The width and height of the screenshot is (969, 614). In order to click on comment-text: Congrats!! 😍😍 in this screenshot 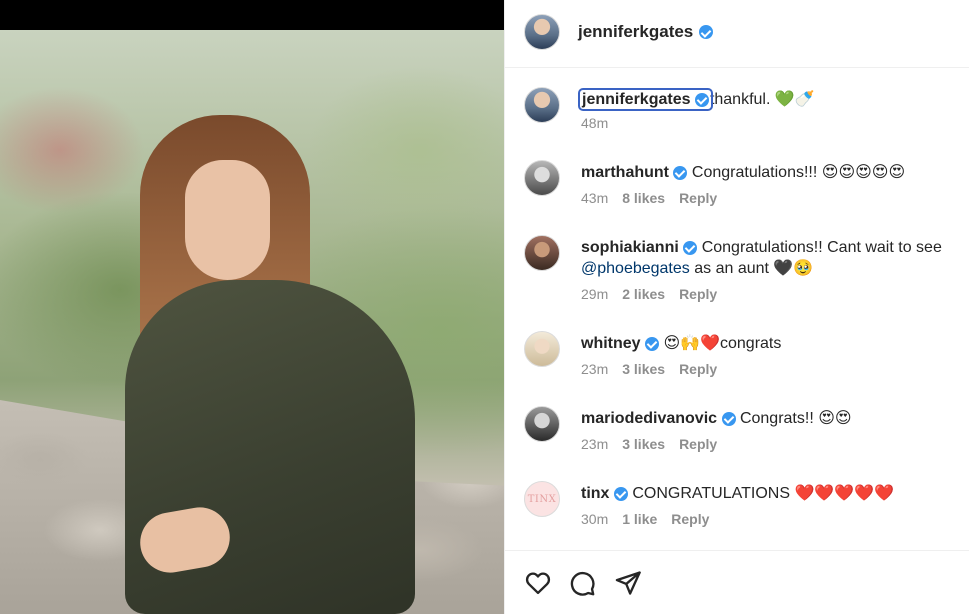, I will do `click(795, 418)`.